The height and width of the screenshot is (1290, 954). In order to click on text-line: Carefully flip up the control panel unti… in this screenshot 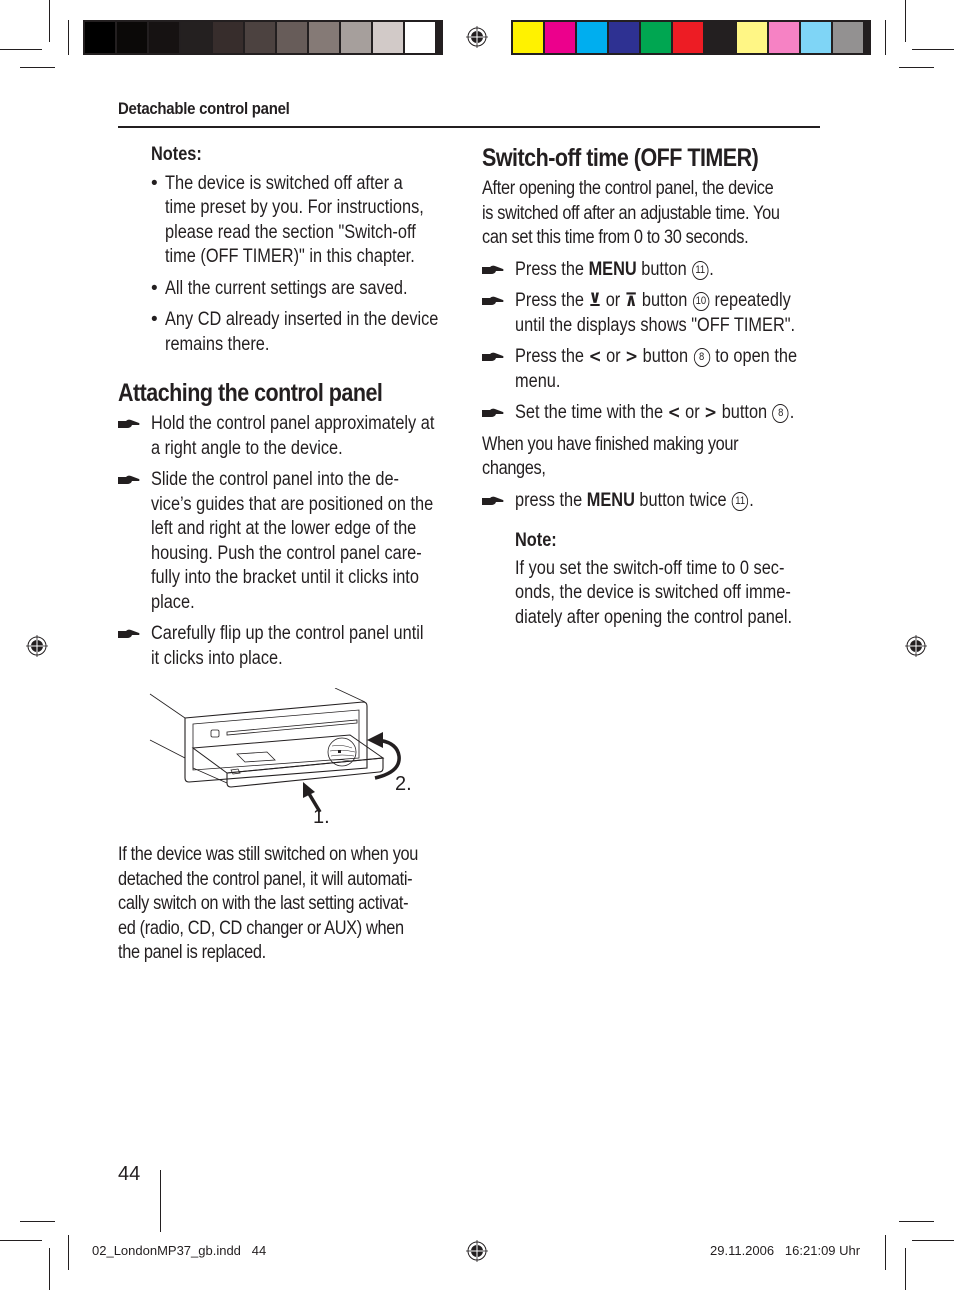, I will do `click(287, 633)`.